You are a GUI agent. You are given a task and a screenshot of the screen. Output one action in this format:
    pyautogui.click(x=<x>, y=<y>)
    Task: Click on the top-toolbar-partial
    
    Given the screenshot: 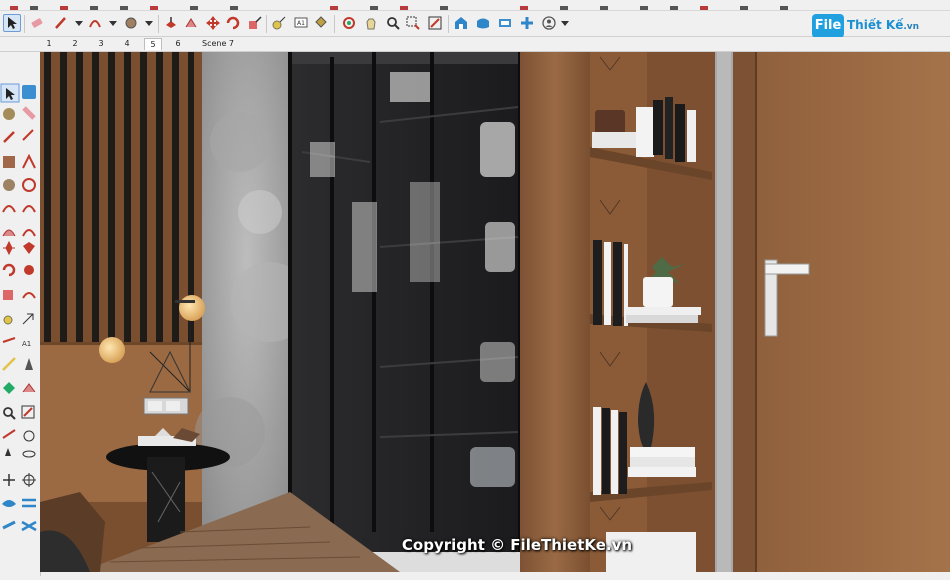 What is the action you would take?
    pyautogui.click(x=475, y=5)
    